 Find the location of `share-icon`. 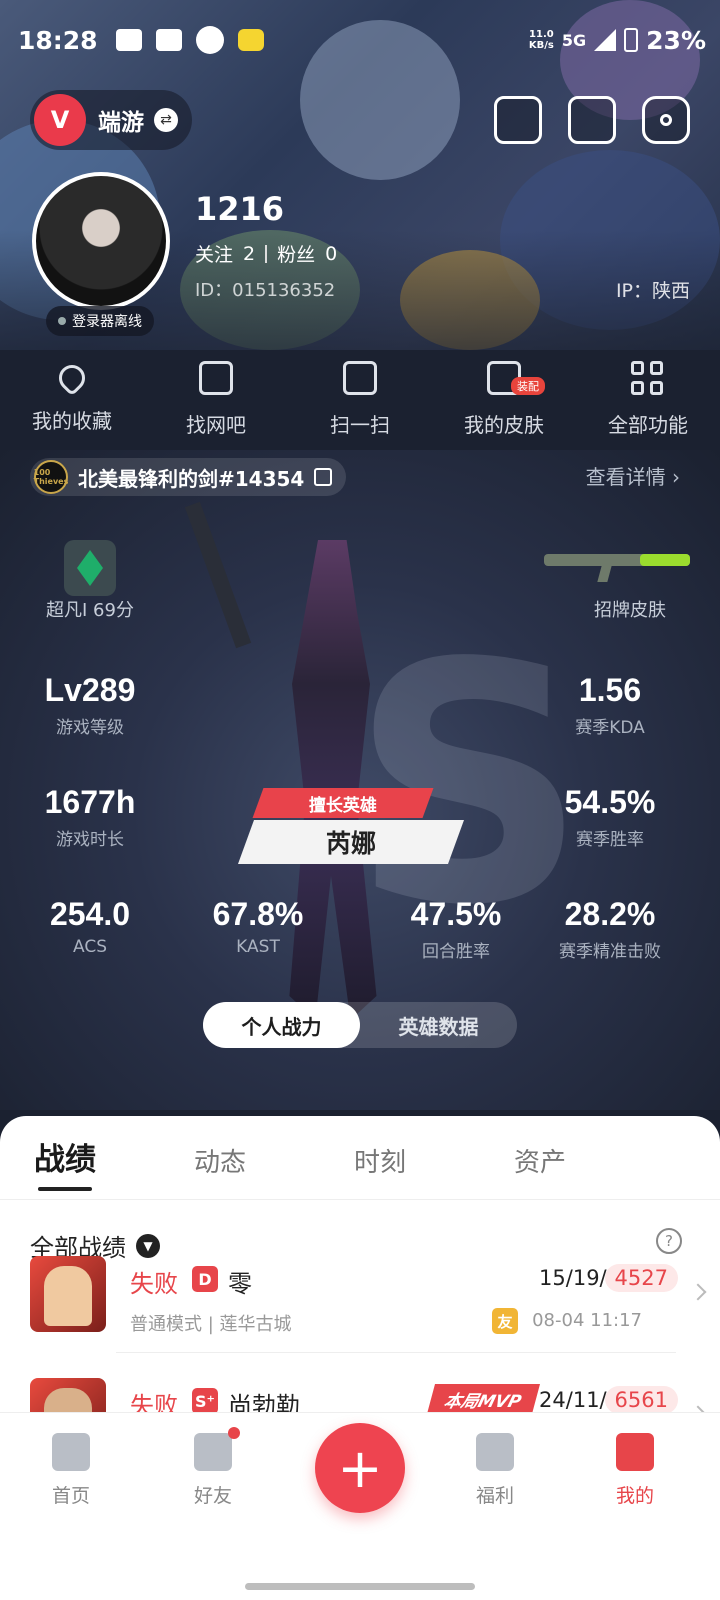

share-icon is located at coordinates (592, 120).